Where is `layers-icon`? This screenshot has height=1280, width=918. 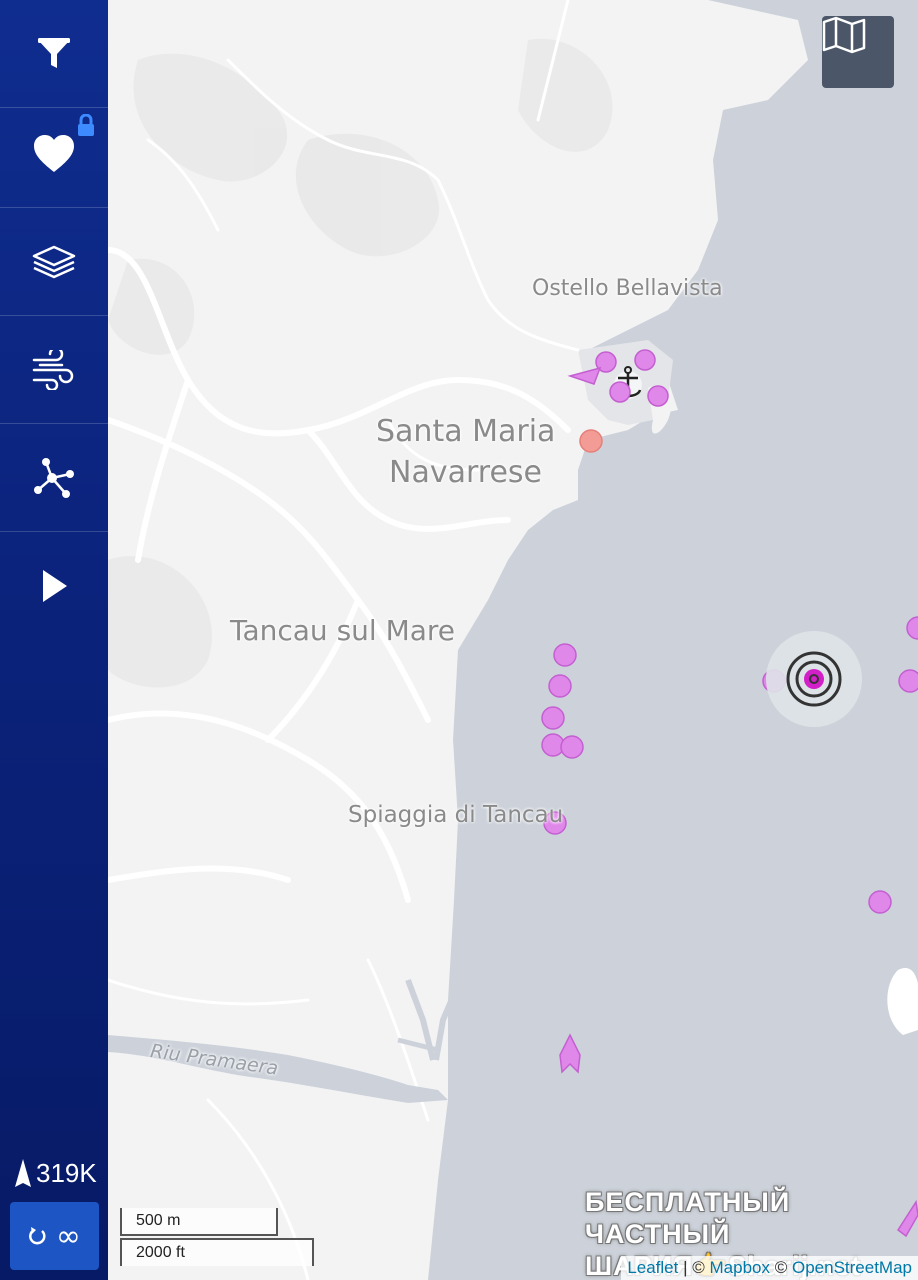 layers-icon is located at coordinates (54, 261).